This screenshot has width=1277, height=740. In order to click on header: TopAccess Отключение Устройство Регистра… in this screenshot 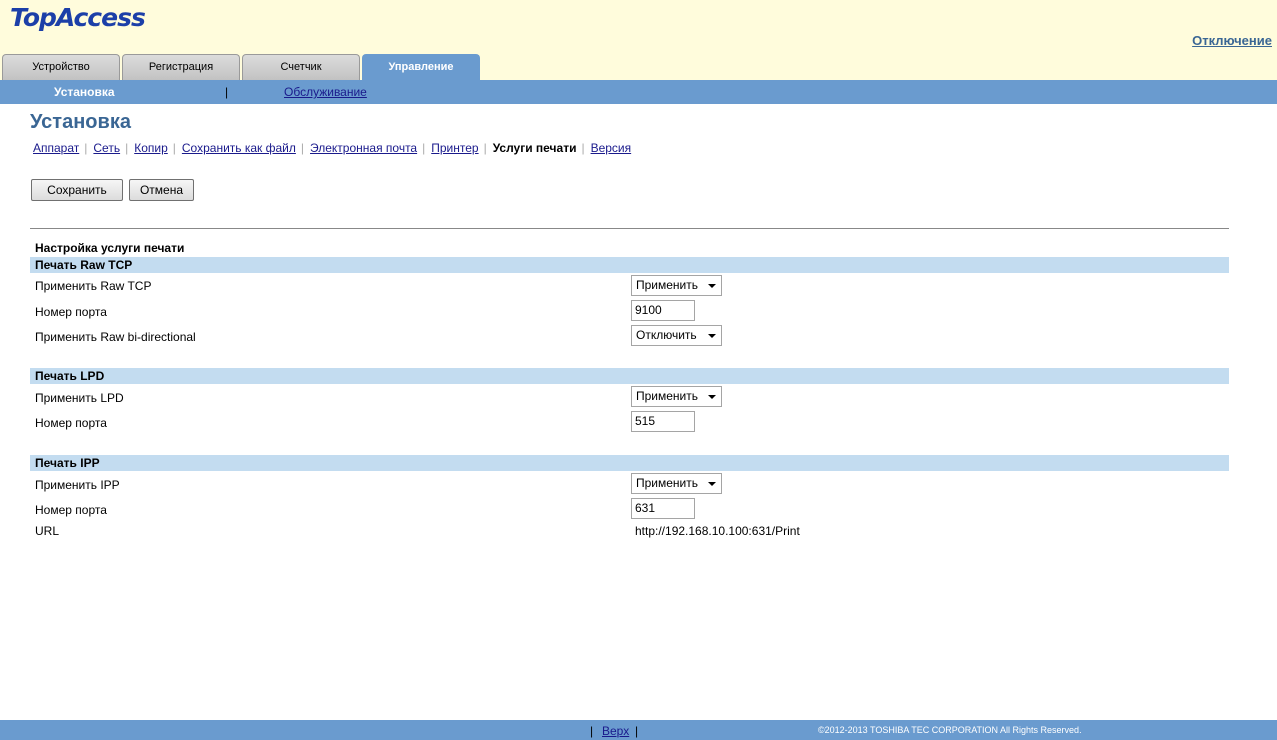, I will do `click(638, 40)`.